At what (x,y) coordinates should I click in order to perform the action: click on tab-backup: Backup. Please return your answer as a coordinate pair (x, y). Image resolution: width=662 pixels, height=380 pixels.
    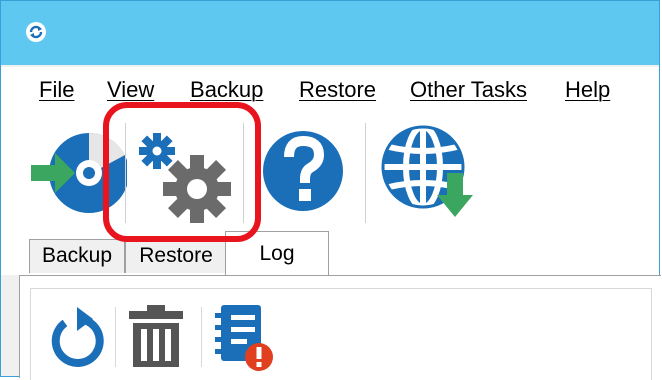
    Looking at the image, I should click on (77, 256).